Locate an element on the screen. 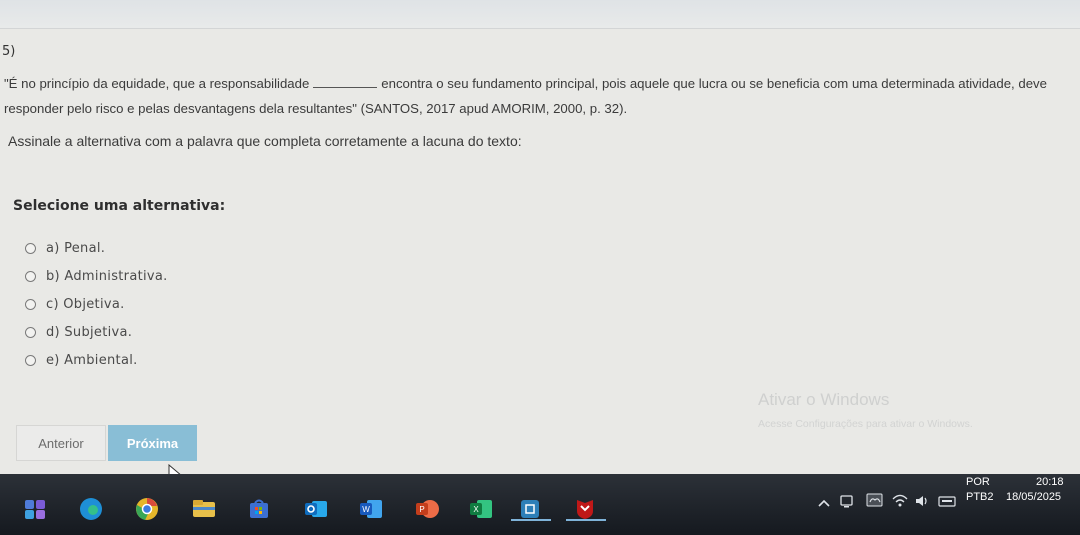 Image resolution: width=1080 pixels, height=535 pixels. option-e: e) Ambiental. is located at coordinates (96, 360).